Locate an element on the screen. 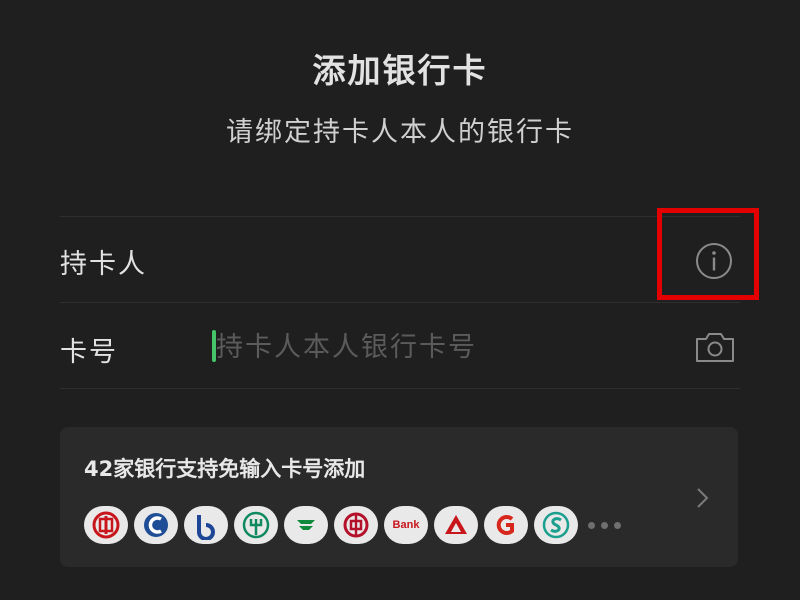 The width and height of the screenshot is (800, 600). abc-logo-icon is located at coordinates (256, 525).